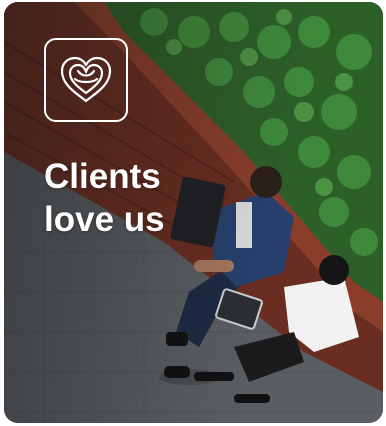 The height and width of the screenshot is (426, 386). I want to click on card-headline: Clients love us, so click(144, 198).